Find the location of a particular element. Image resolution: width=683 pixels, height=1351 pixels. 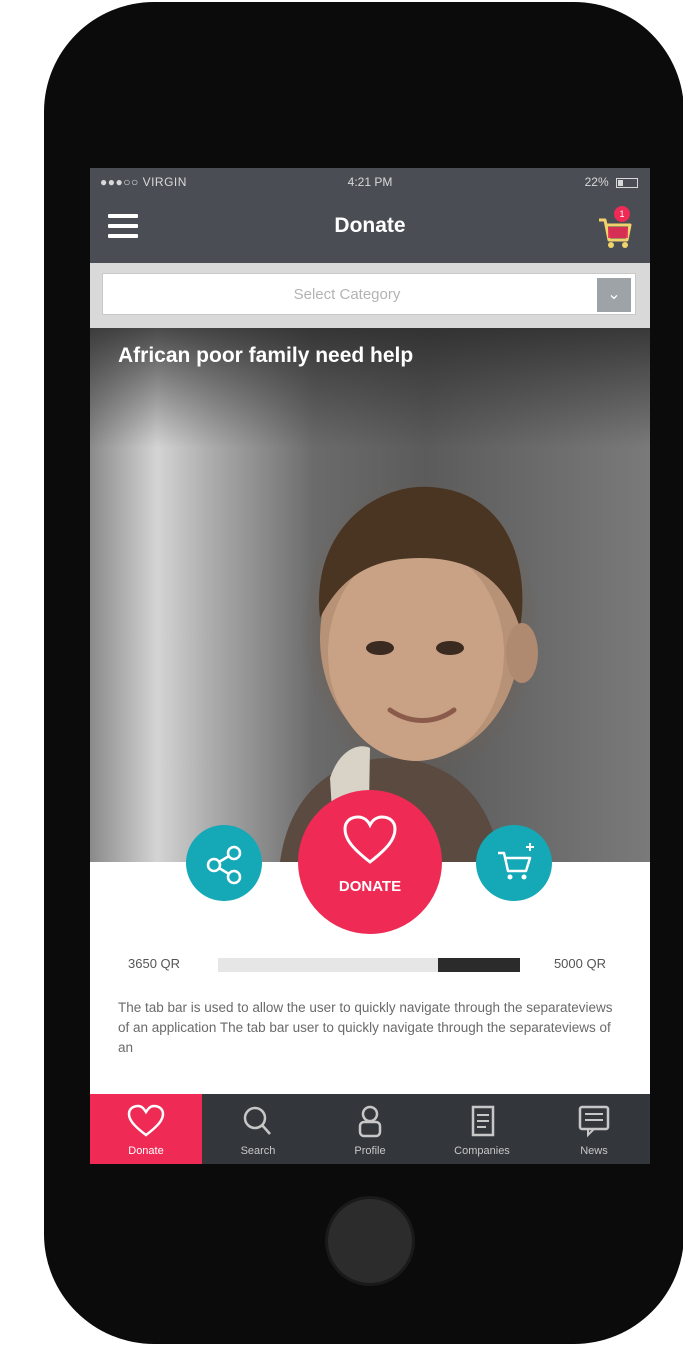

add-to-cart-icon is located at coordinates (516, 861).